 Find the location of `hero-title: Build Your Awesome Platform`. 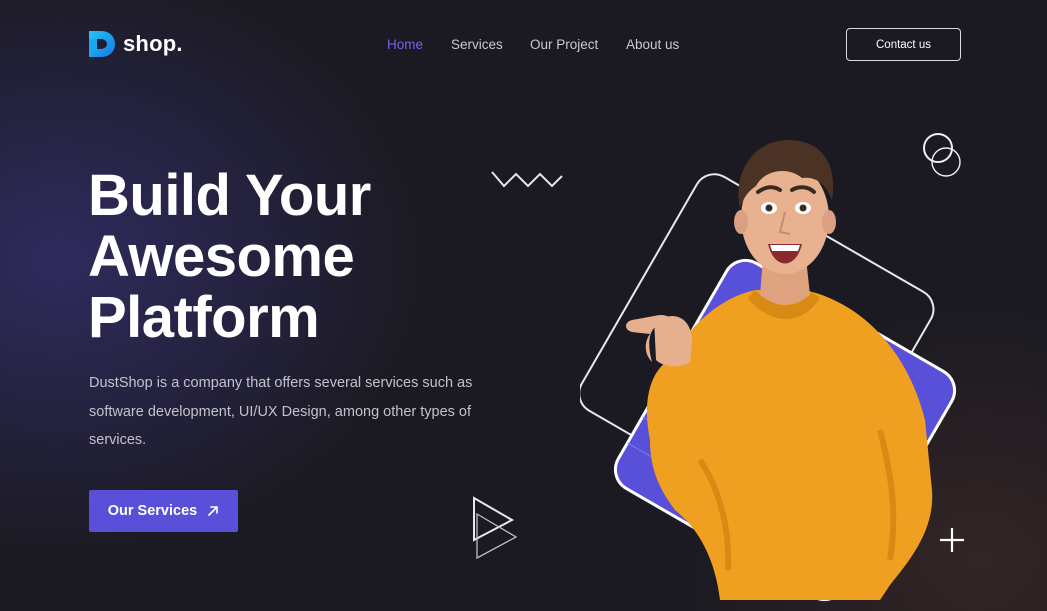

hero-title: Build Your Awesome Platform is located at coordinates (268, 256).